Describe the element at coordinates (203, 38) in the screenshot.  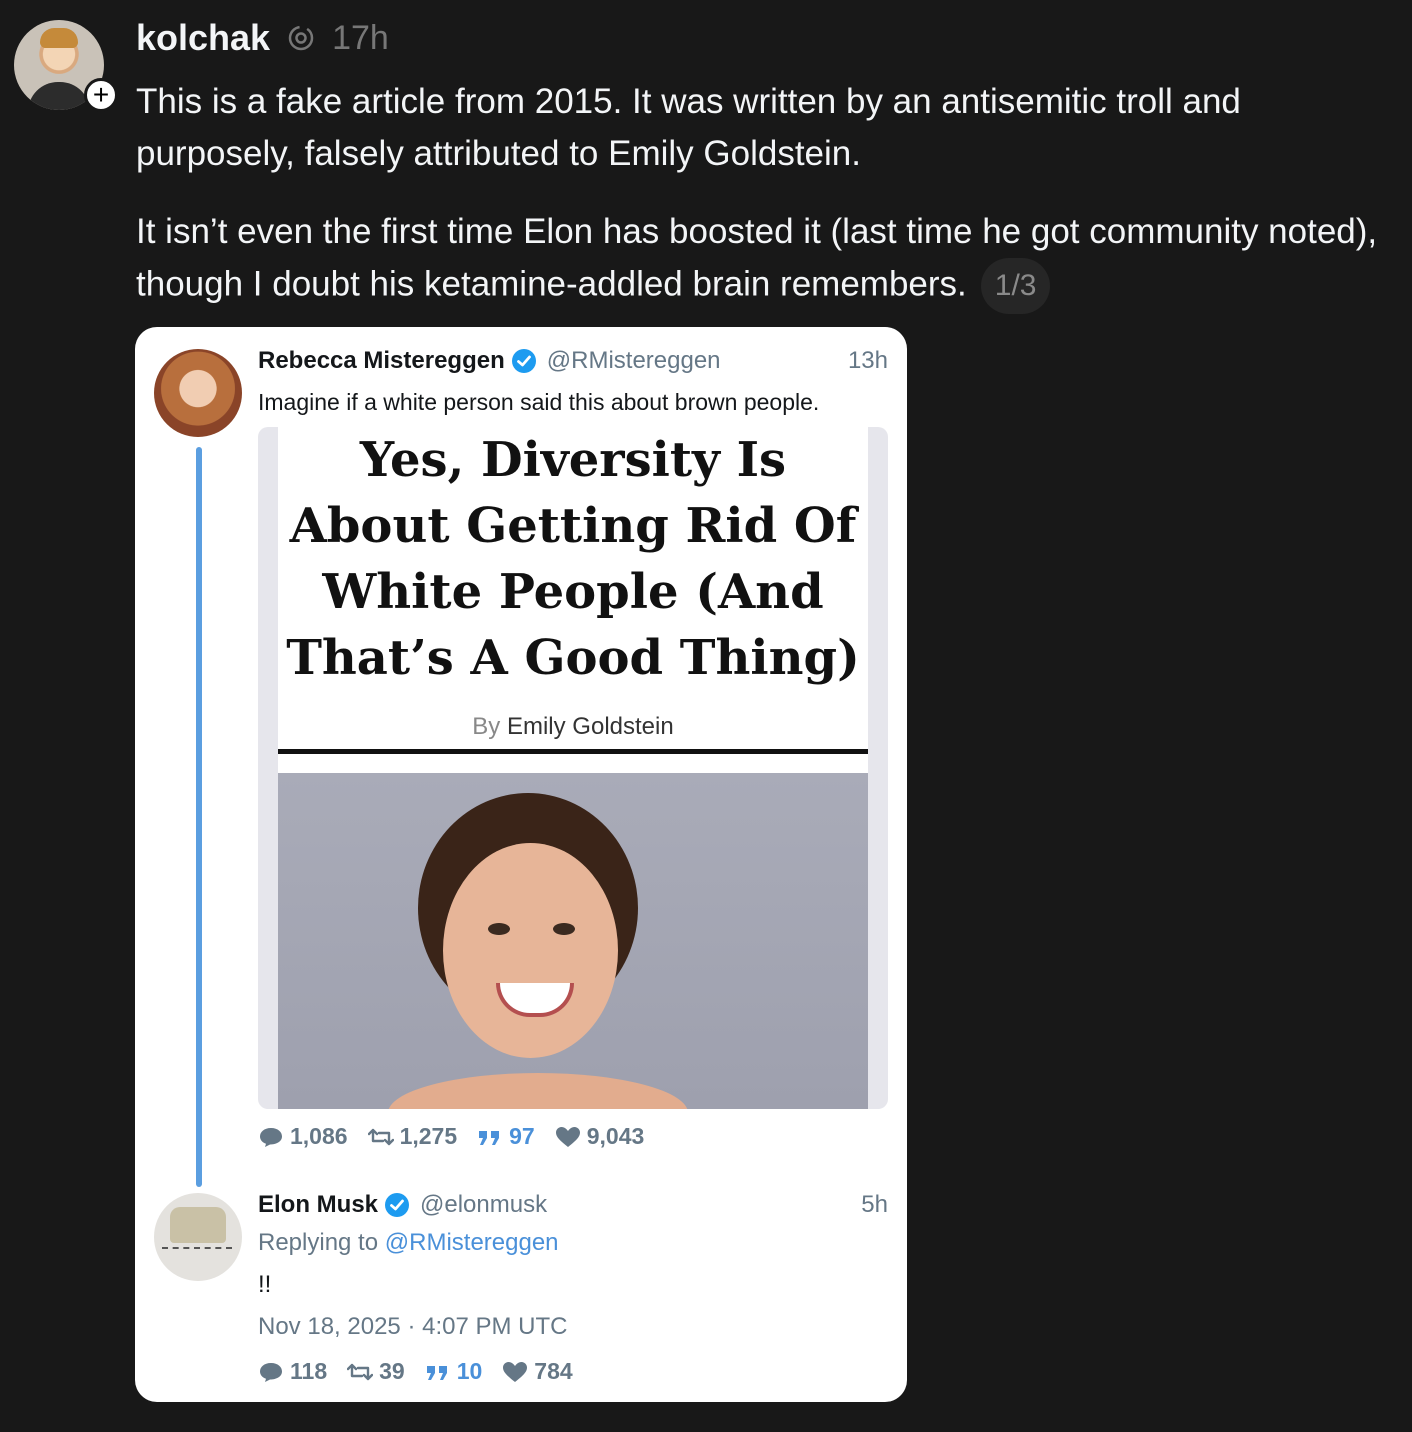
I see `author-username: kolchak` at that location.